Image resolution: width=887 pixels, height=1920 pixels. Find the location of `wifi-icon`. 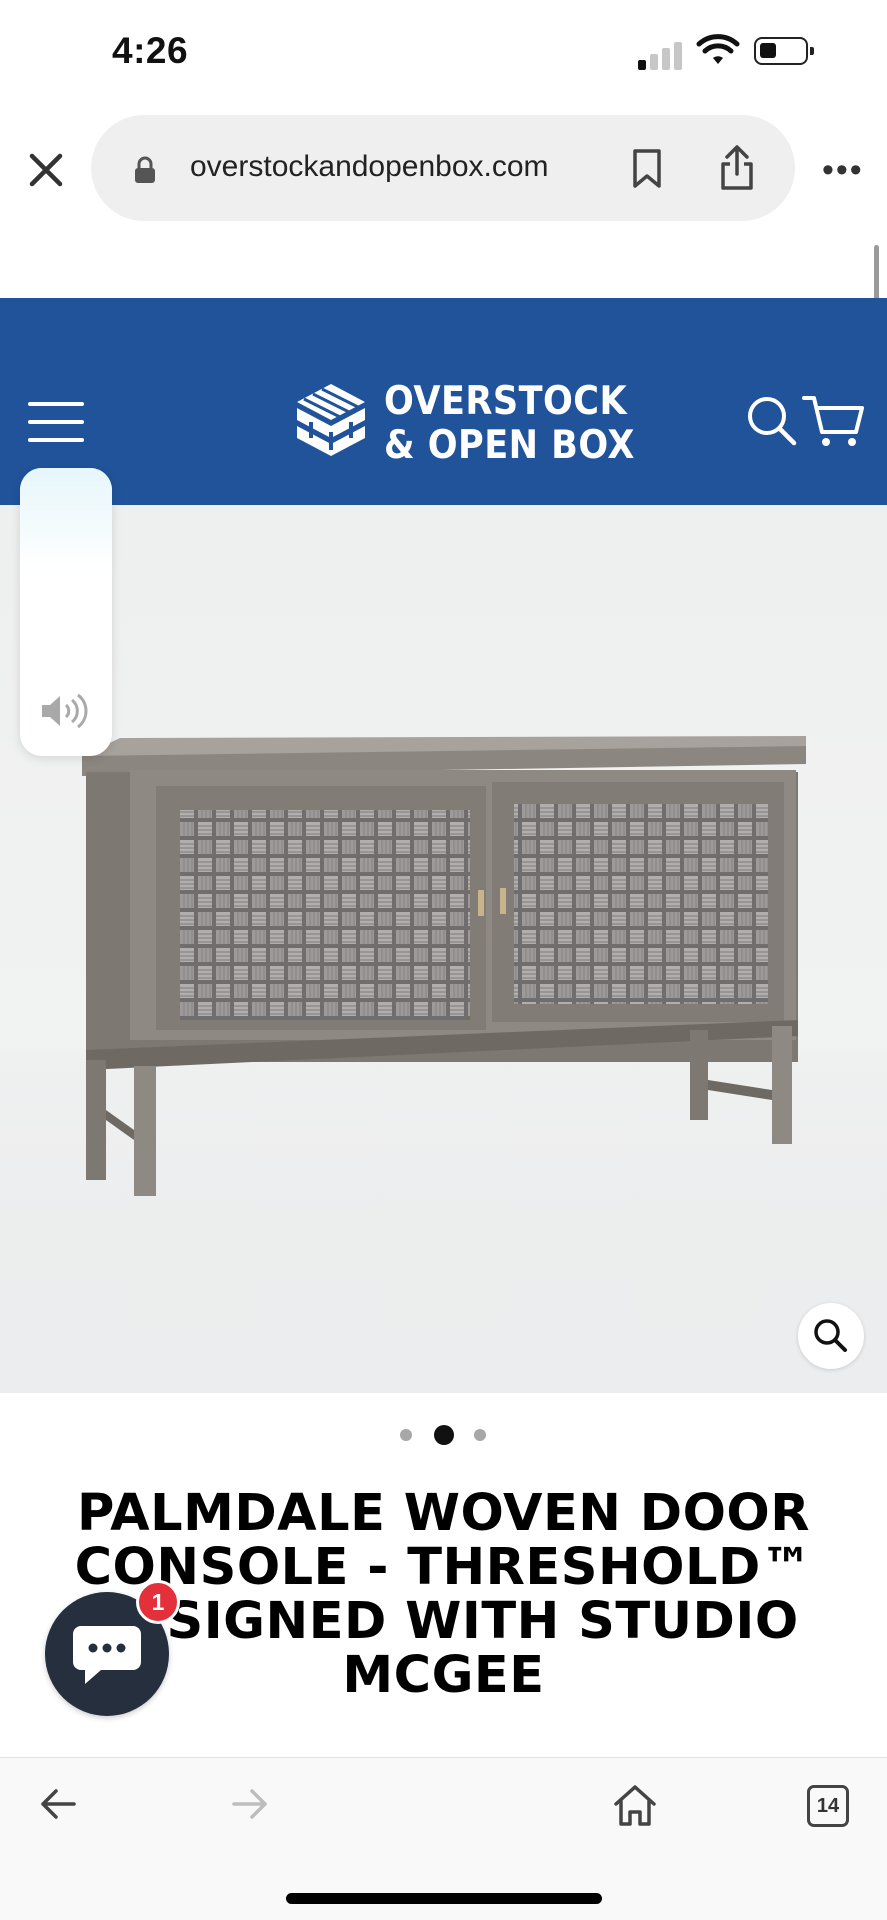

wifi-icon is located at coordinates (718, 49).